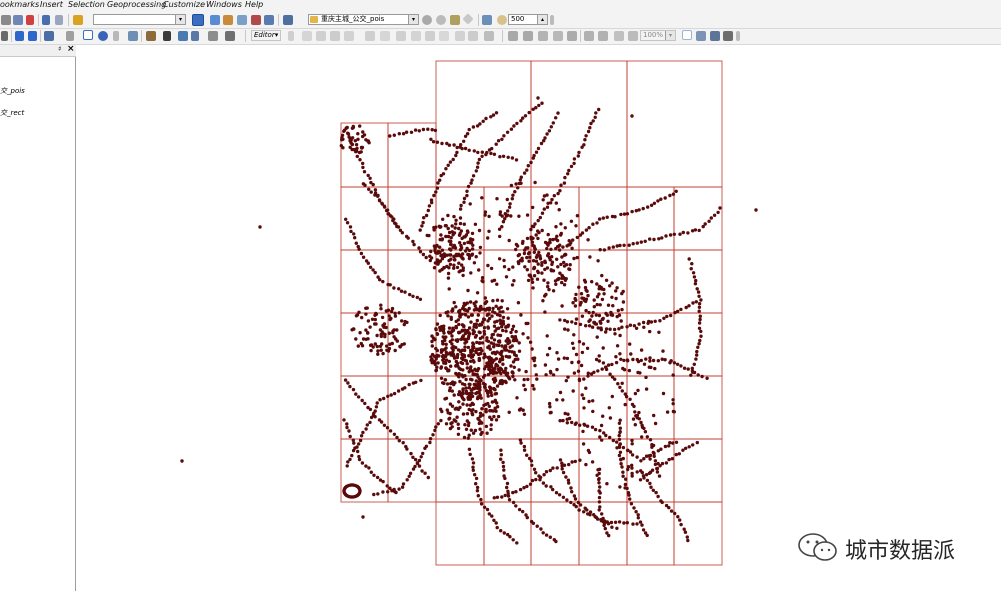 The width and height of the screenshot is (1001, 591). Describe the element at coordinates (139, 19) in the screenshot. I see `map-scale-combo: ▾` at that location.